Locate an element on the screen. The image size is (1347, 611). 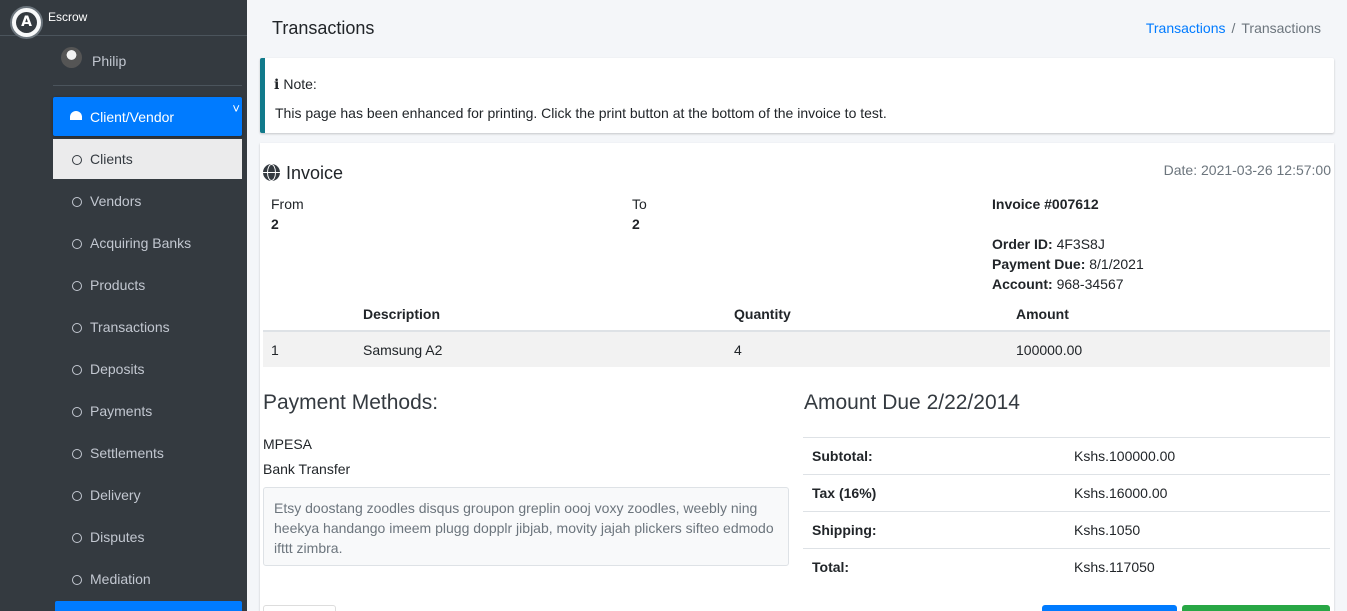
column-header: Amount is located at coordinates (1169, 315).